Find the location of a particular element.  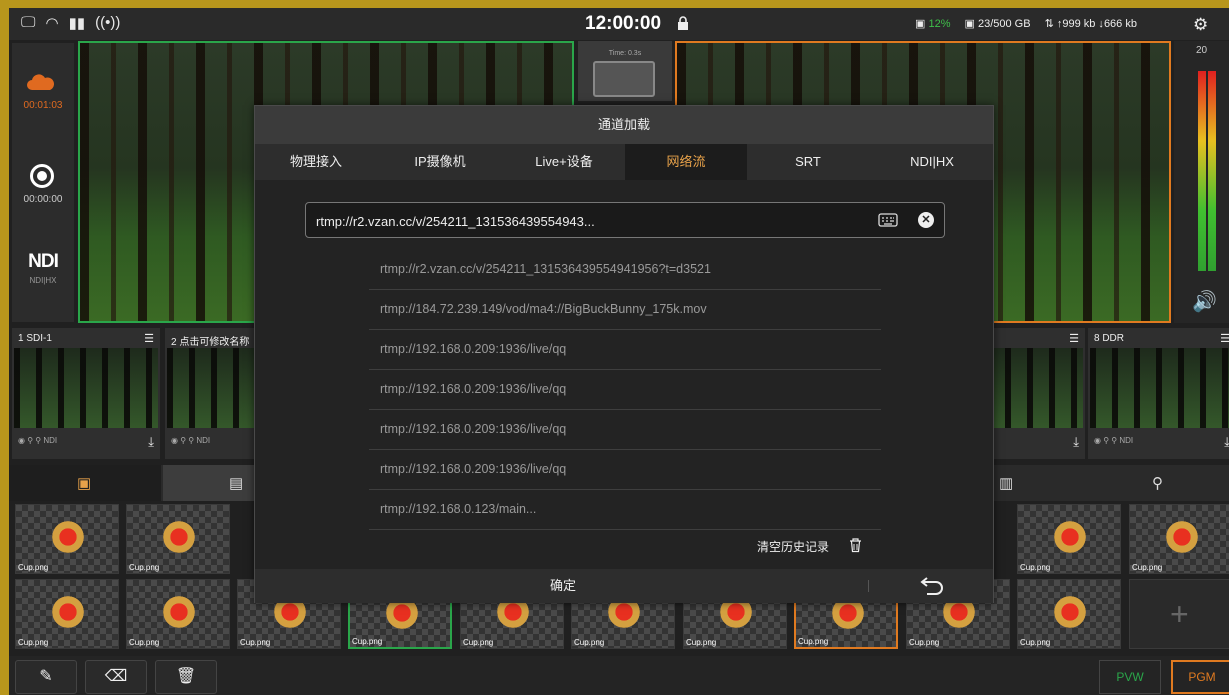

record-button is located at coordinates (42, 176).